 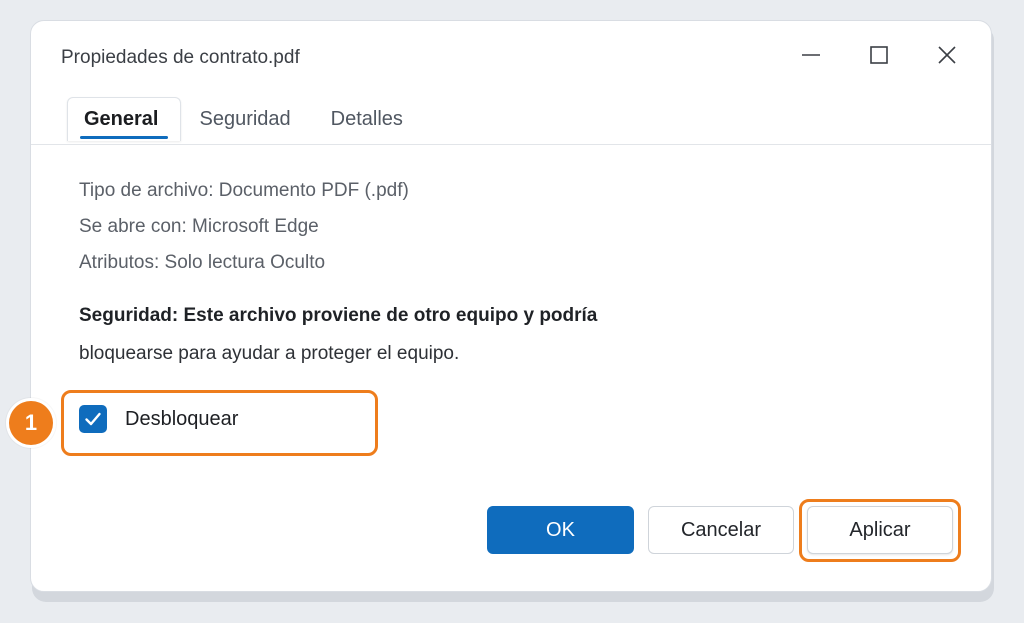 I want to click on tab-seguridad: Seguridad, so click(x=247, y=119).